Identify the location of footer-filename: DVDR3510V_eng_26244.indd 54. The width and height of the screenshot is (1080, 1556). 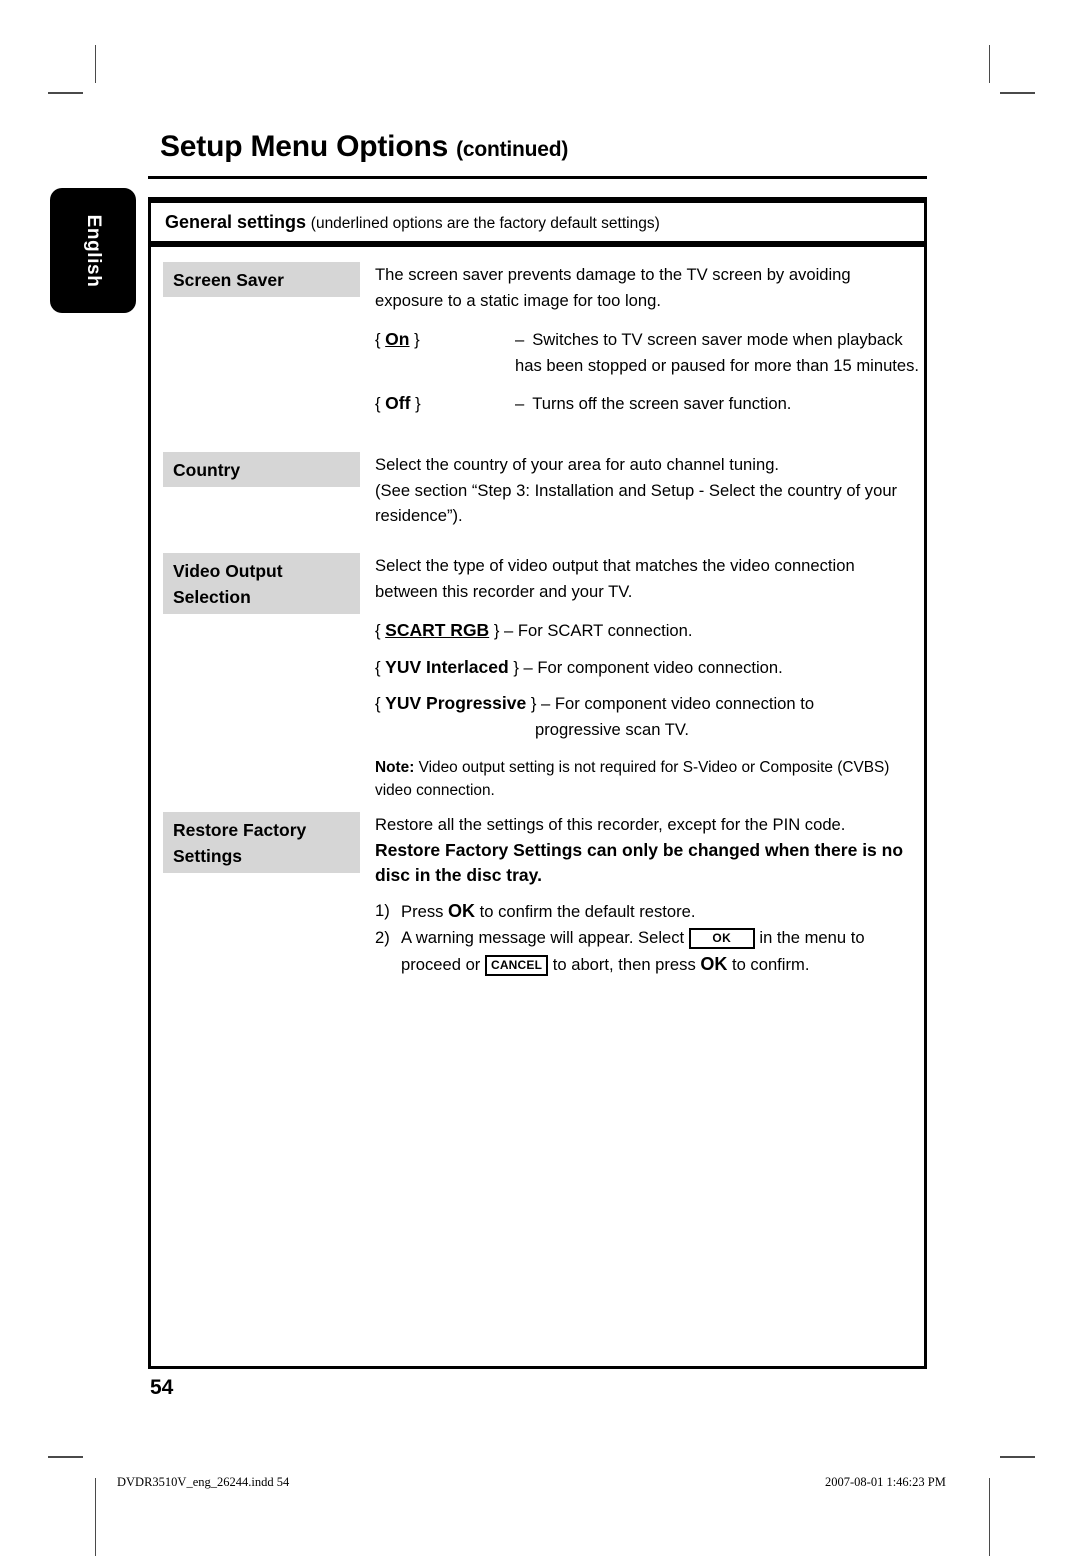
(203, 1482).